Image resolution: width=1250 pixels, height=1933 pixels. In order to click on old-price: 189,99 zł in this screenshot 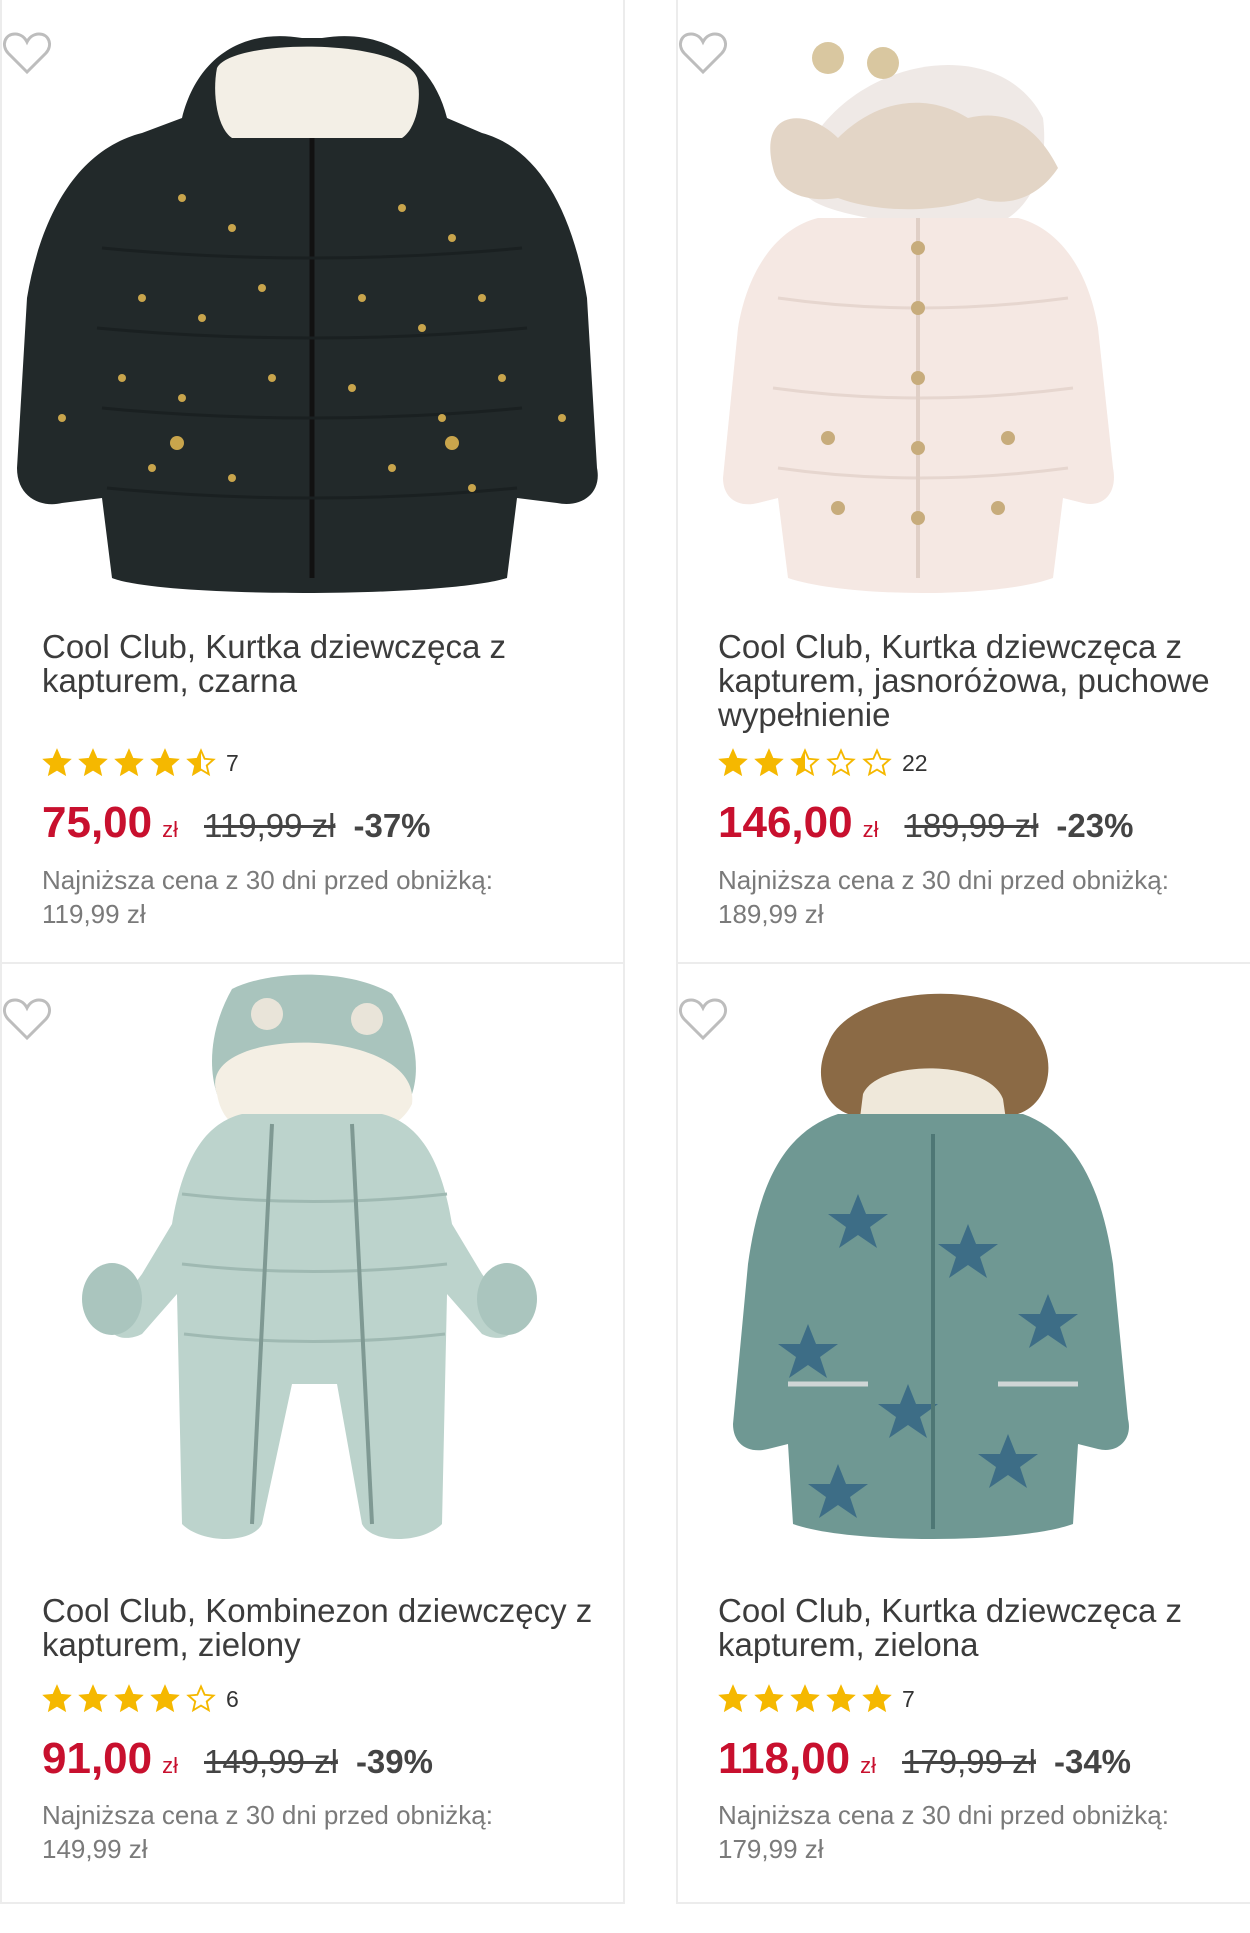, I will do `click(971, 825)`.